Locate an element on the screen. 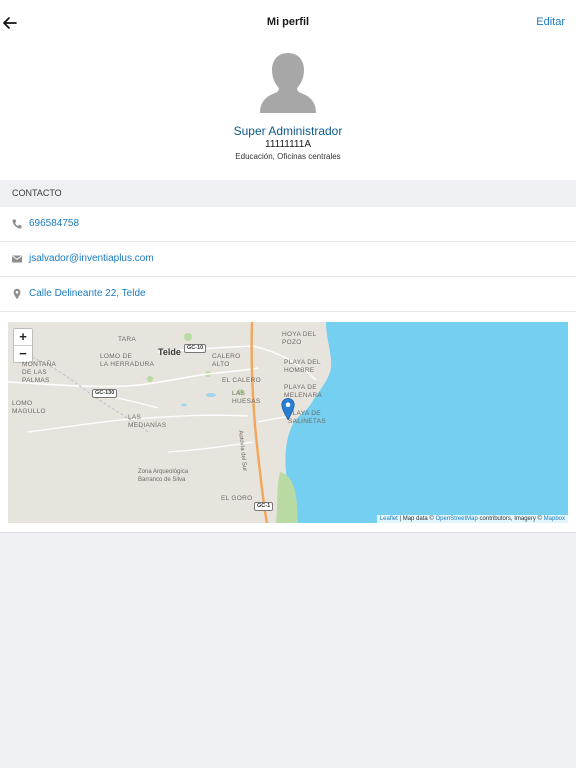  profile-name: Super Administrador is located at coordinates (288, 131).